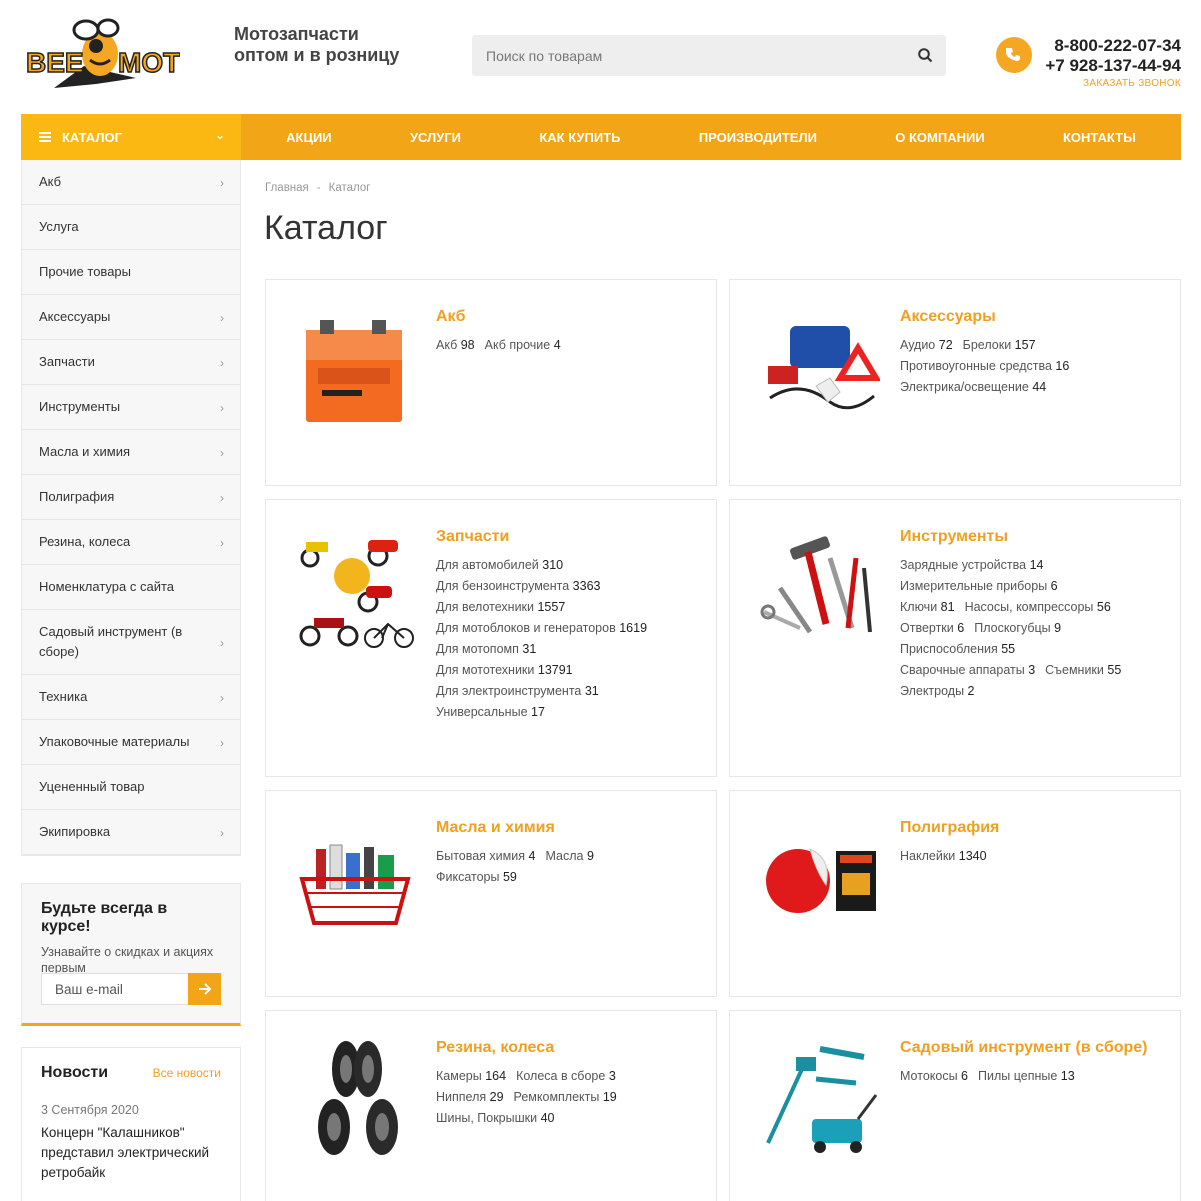  I want to click on category-title-link: Резина, колеса, so click(566, 1048).